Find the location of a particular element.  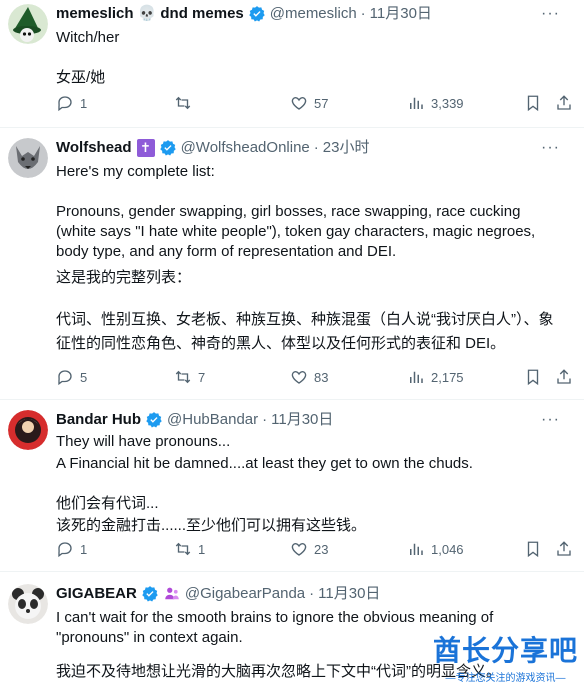

retweet-button: 1 is located at coordinates (189, 549).